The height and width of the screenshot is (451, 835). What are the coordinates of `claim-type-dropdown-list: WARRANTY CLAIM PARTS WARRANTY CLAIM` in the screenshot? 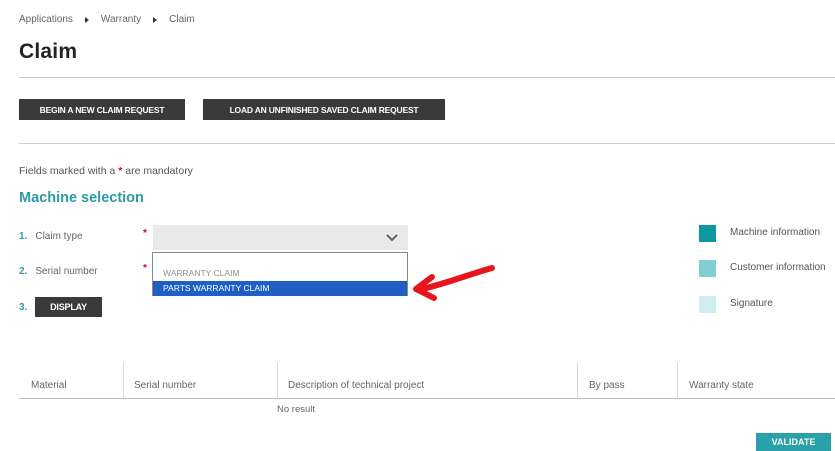 It's located at (280, 274).